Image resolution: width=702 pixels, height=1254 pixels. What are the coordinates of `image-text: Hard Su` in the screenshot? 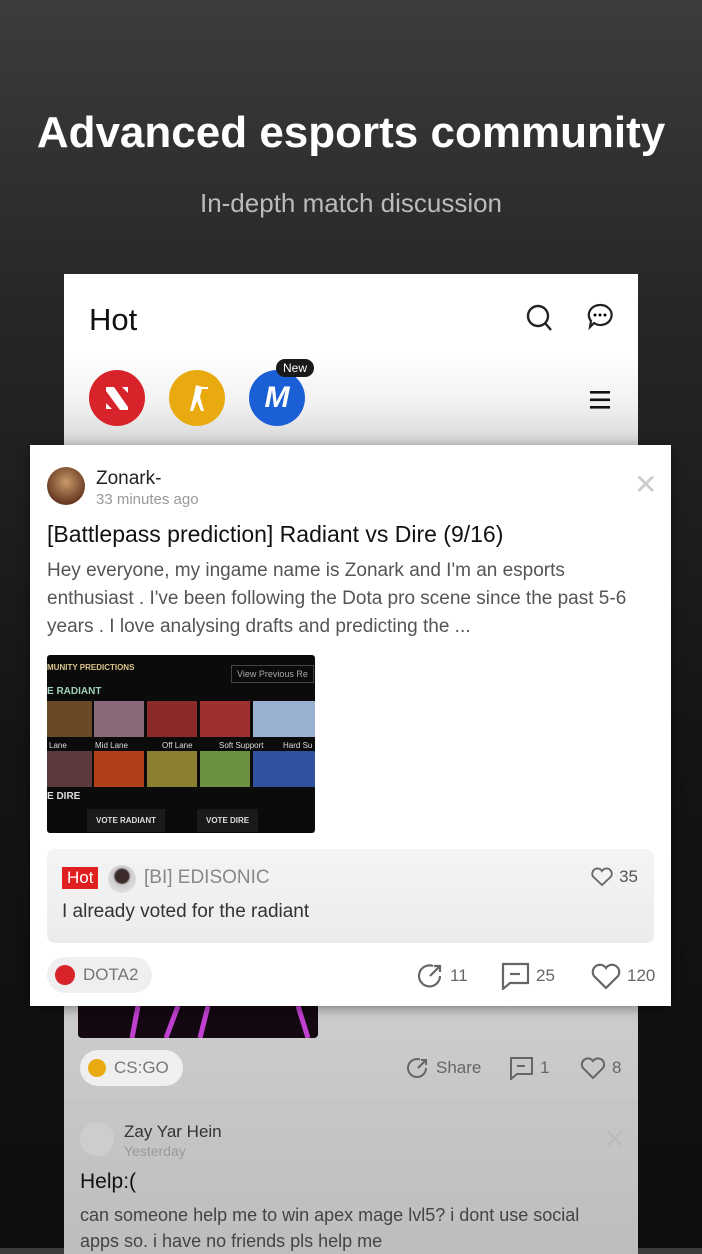 It's located at (298, 745).